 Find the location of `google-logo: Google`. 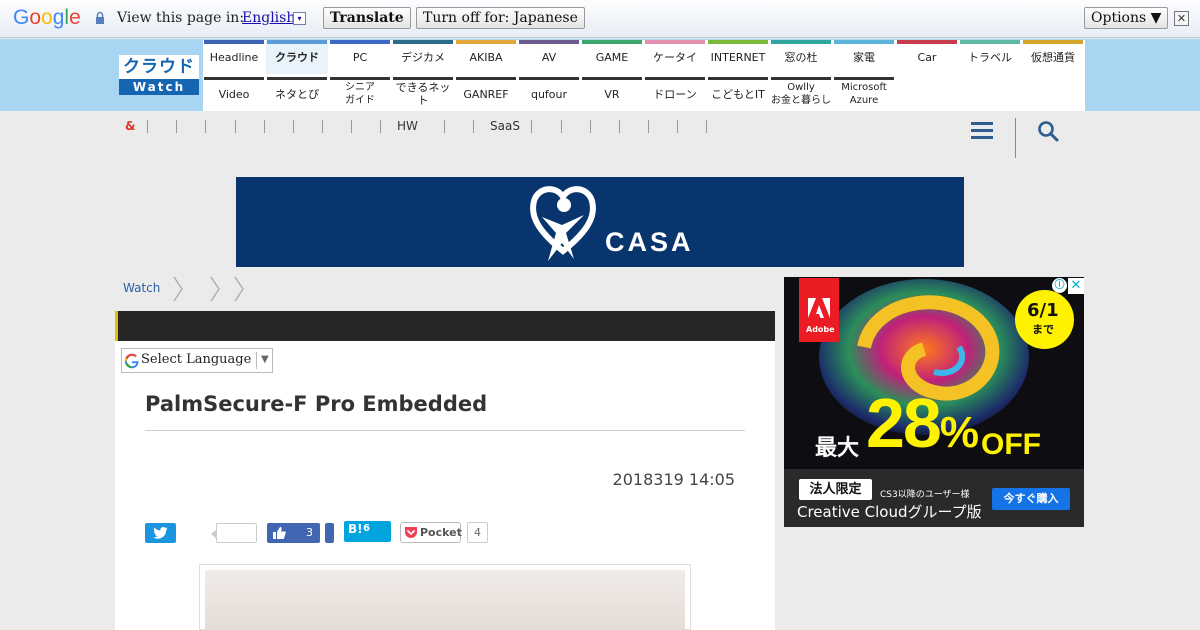

google-logo: Google is located at coordinates (47, 17).